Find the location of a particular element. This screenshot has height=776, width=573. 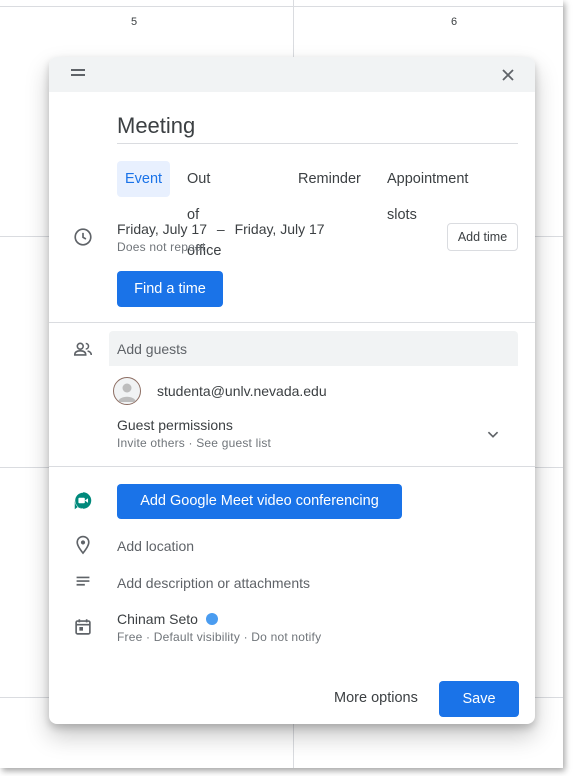

drag-handle-icon is located at coordinates (78, 73).